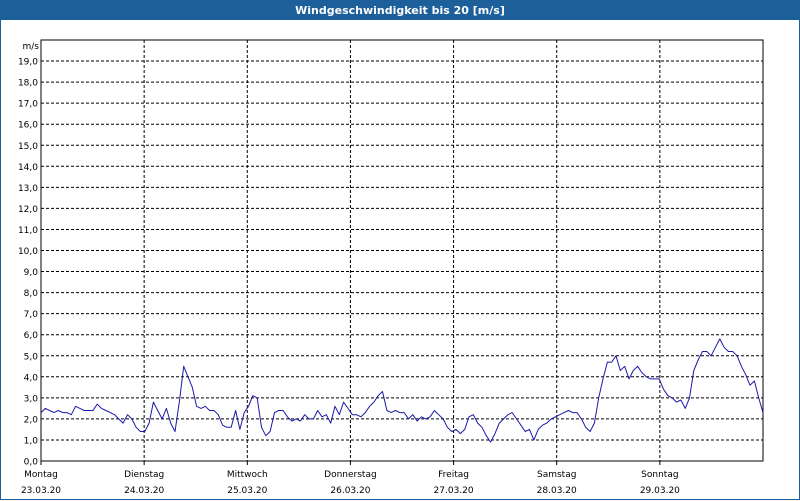  What do you see at coordinates (28, 84) in the screenshot?
I see `y-tick-label: 18,0` at bounding box center [28, 84].